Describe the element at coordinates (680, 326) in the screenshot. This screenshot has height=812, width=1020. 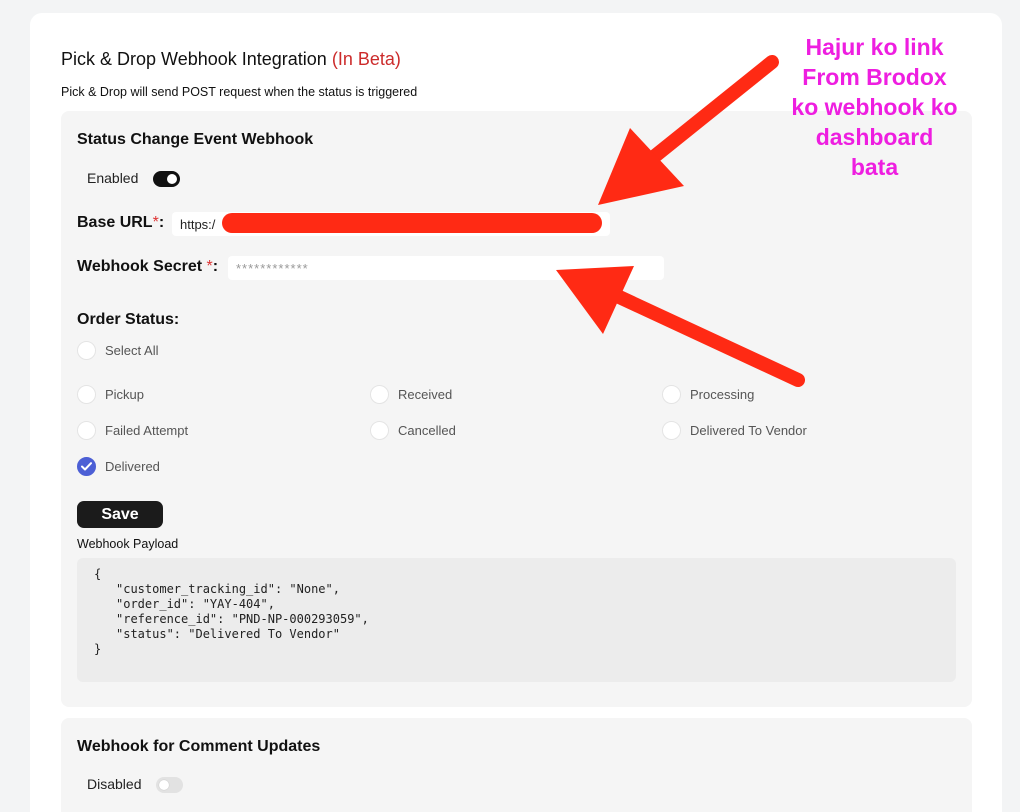
I see `arrow-to-webhook-secret-icon` at that location.